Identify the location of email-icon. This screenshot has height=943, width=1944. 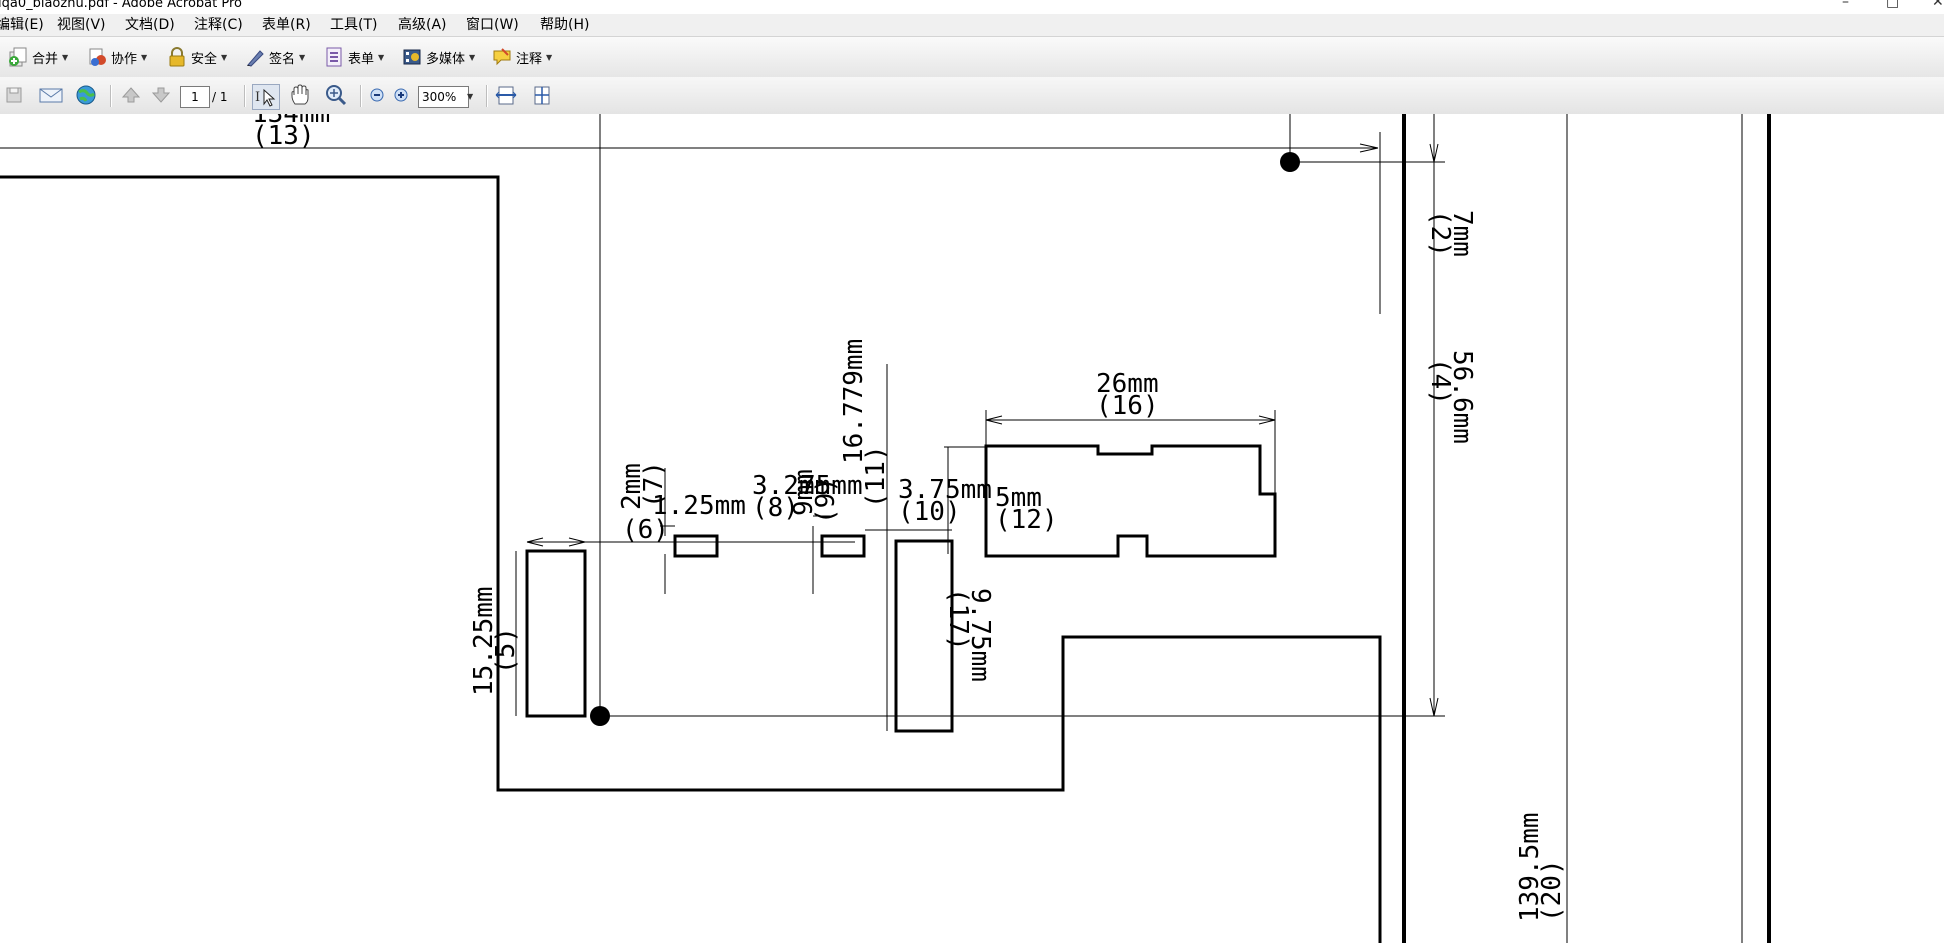
(51, 96).